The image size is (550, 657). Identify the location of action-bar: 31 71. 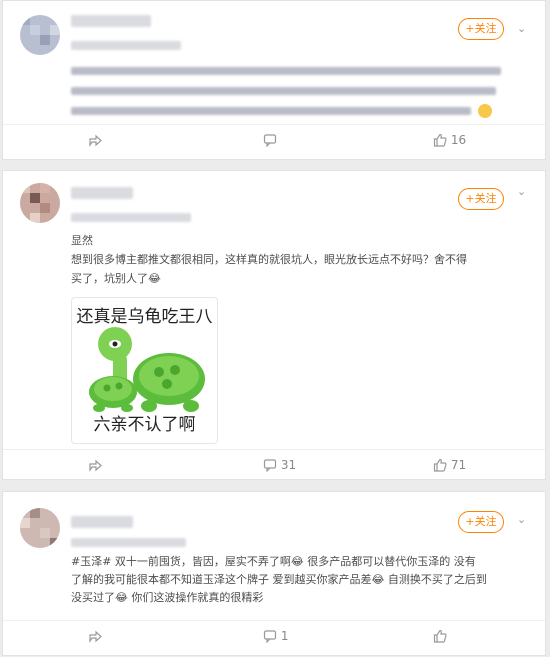
(274, 467).